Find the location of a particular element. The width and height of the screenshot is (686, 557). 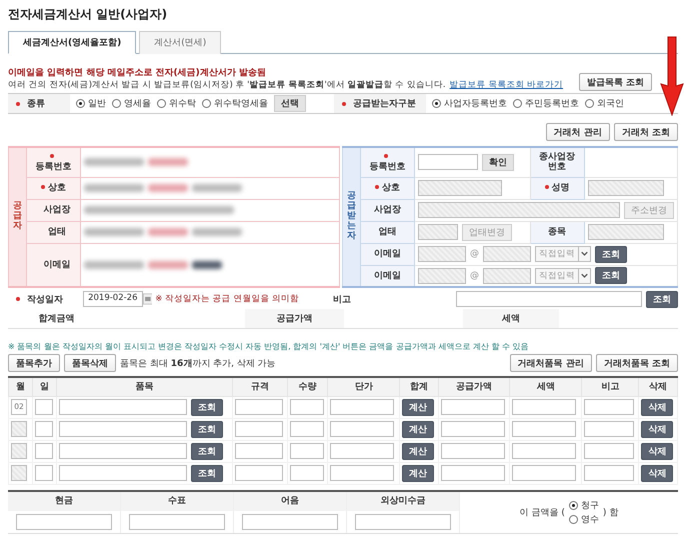

shortcut-link: 발급보류 목록조회 바로가기 is located at coordinates (507, 85).